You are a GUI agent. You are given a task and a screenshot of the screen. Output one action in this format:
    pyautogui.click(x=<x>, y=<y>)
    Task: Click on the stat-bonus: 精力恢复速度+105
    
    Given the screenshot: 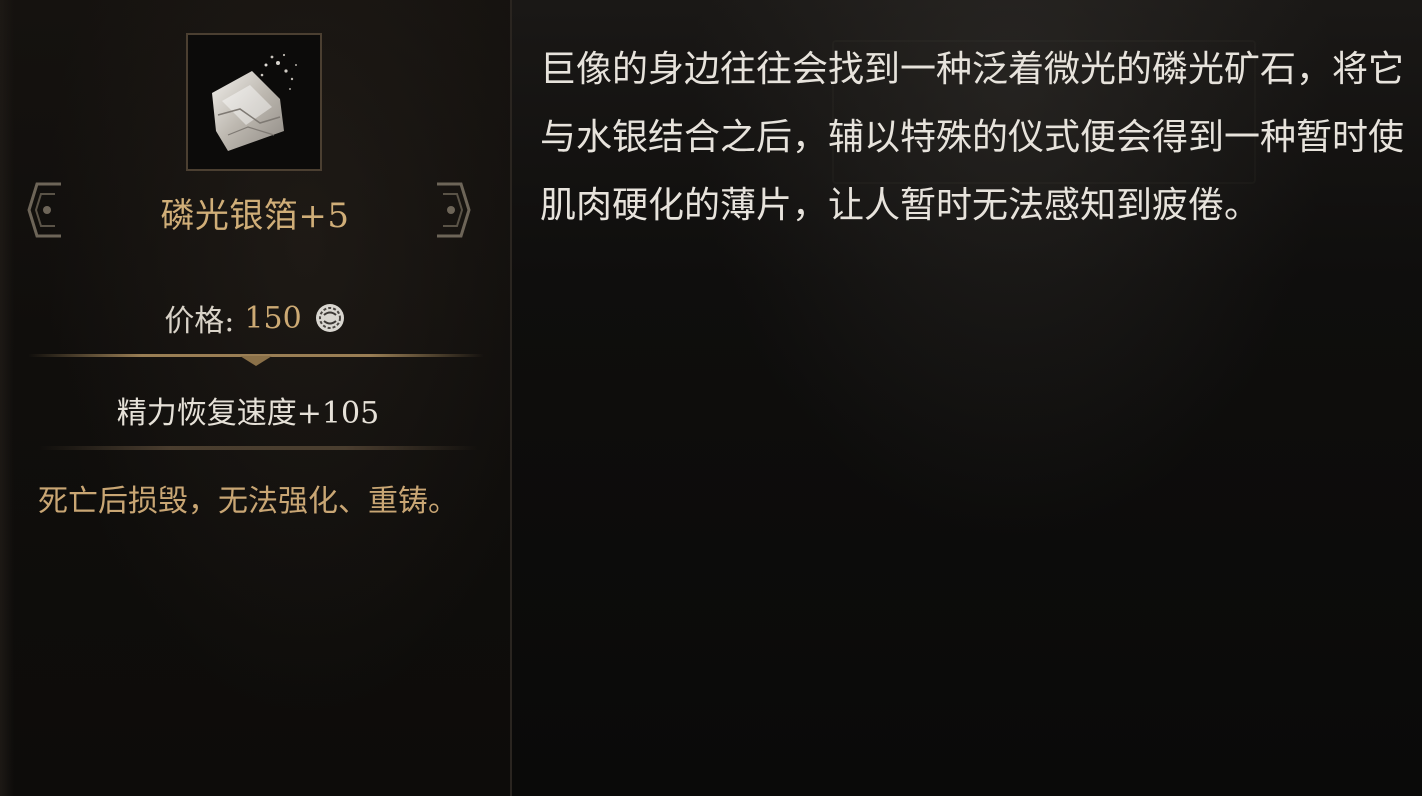 What is the action you would take?
    pyautogui.click(x=248, y=413)
    